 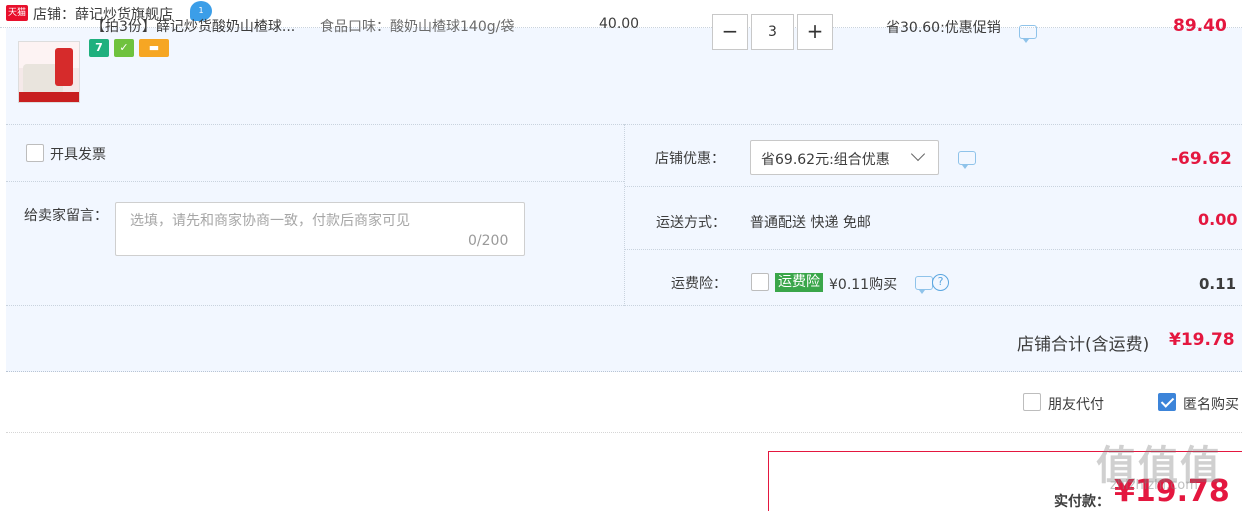 What do you see at coordinates (940, 282) in the screenshot?
I see `help-icon: ?` at bounding box center [940, 282].